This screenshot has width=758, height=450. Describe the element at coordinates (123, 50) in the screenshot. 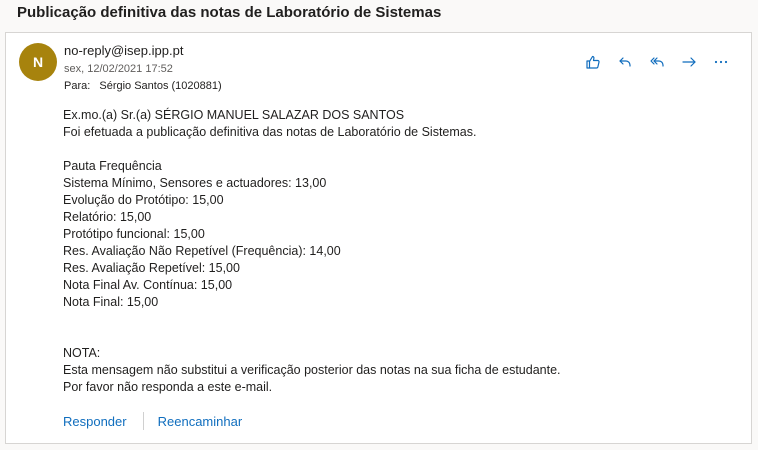

I see `sender-address: no-reply@isep.ipp.pt` at that location.